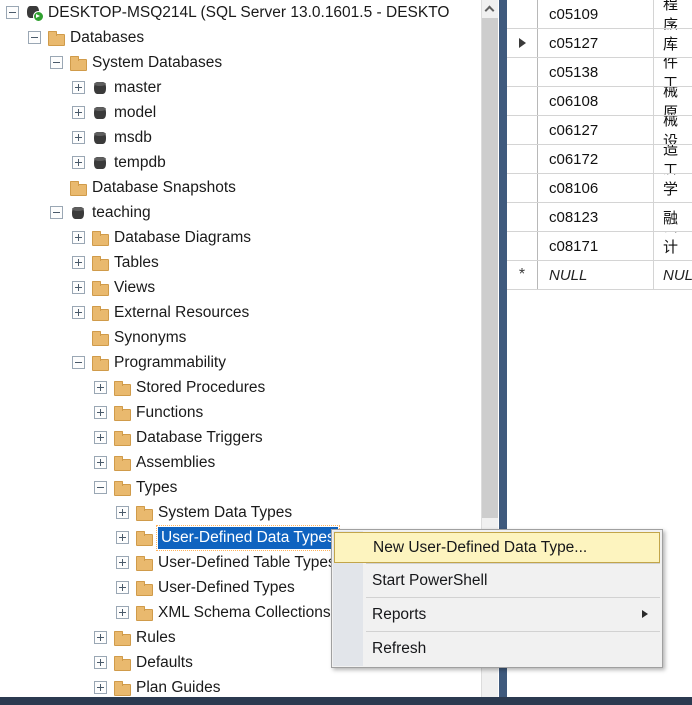 This screenshot has height=705, width=692. What do you see at coordinates (673, 14) in the screenshot?
I see `grid-cell-course-name: C语言程序设计` at bounding box center [673, 14].